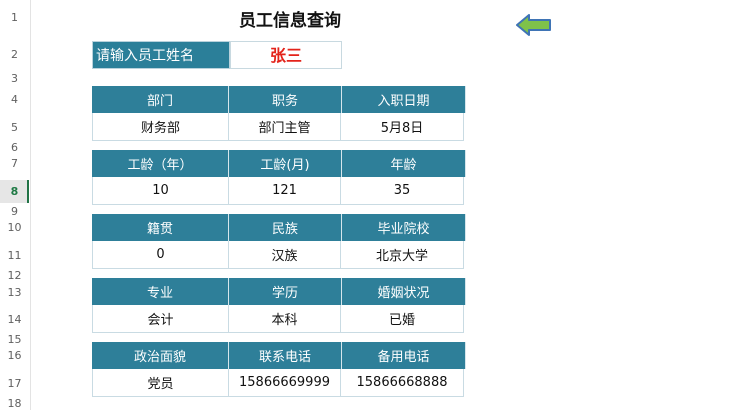 The image size is (730, 411). What do you see at coordinates (284, 383) in the screenshot?
I see `table-value-cell: 15866669999` at bounding box center [284, 383].